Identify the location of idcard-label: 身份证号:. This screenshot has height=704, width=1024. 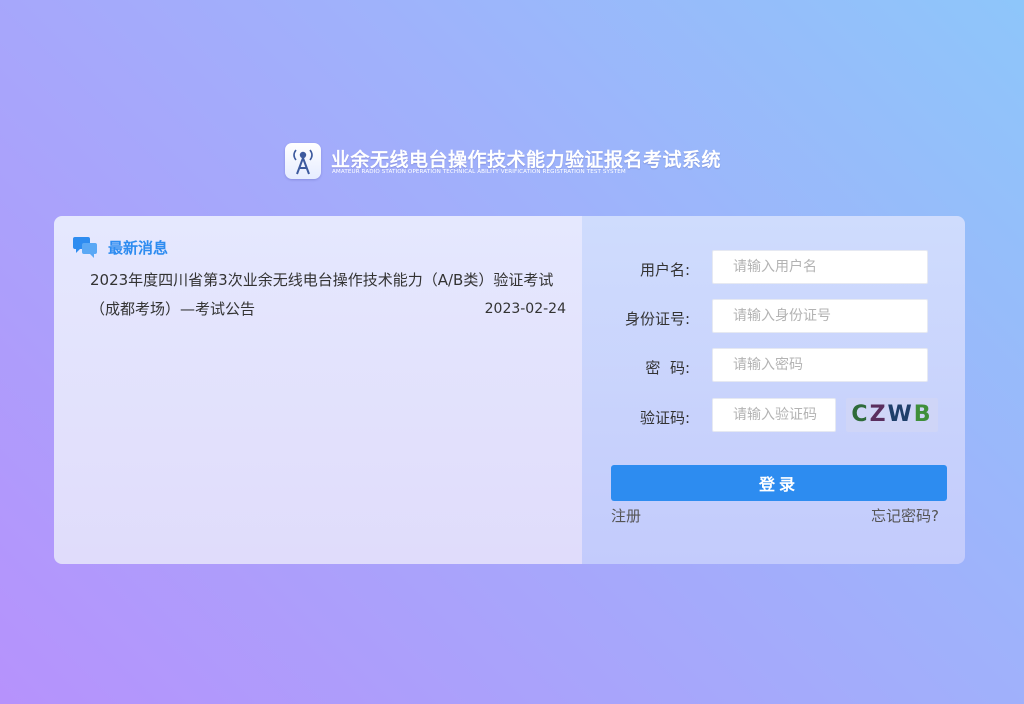
(657, 319).